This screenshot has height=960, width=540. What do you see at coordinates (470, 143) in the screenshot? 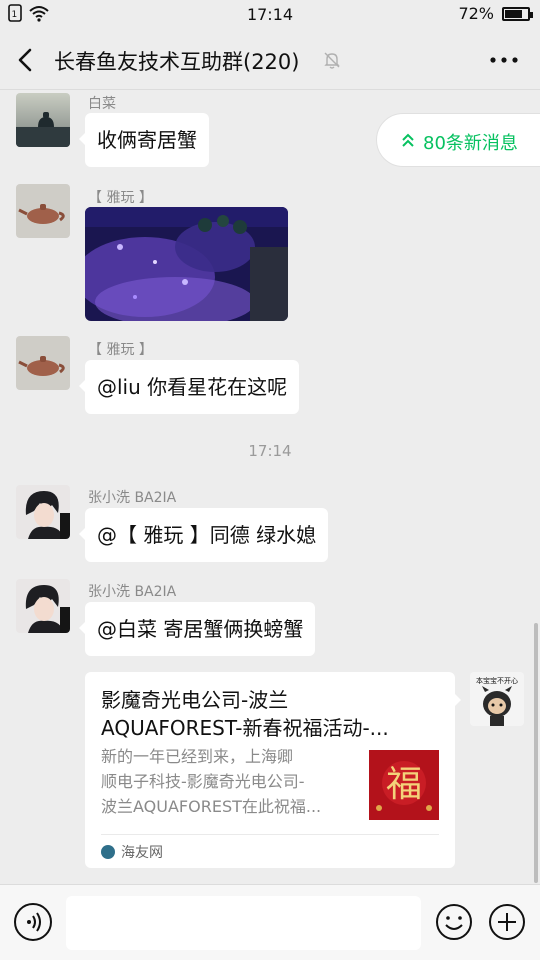
I see `new-messages-label: 80条新消息` at bounding box center [470, 143].